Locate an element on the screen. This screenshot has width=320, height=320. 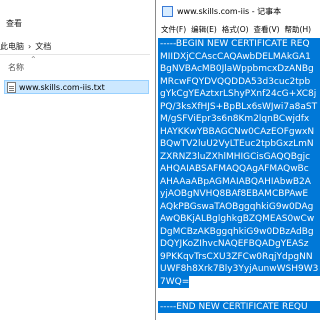
file-list-item: www.skills.com-iis.txt is located at coordinates (76, 87).